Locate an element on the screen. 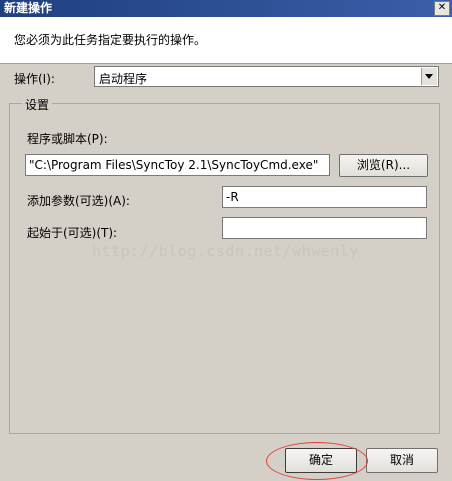 The image size is (452, 481). chevron-down-icon is located at coordinates (429, 76).